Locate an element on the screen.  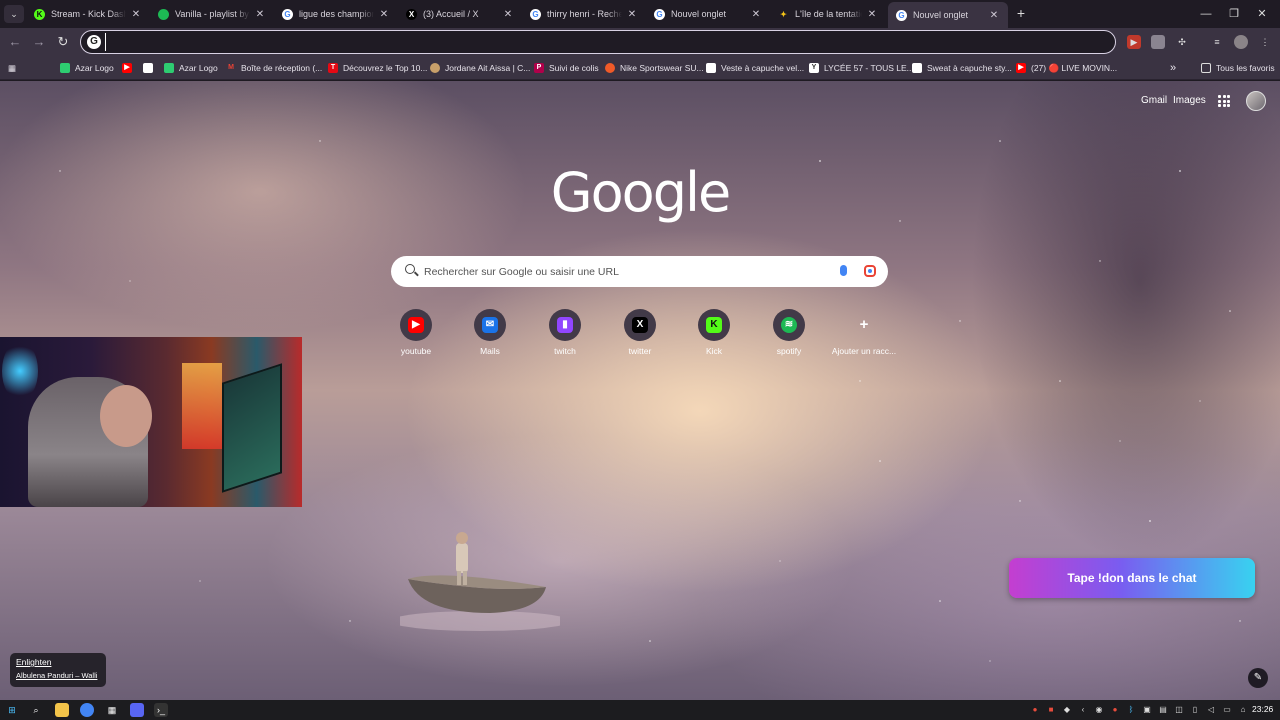
shortcut-twitch: ▮ twitch is located at coordinates (565, 332).